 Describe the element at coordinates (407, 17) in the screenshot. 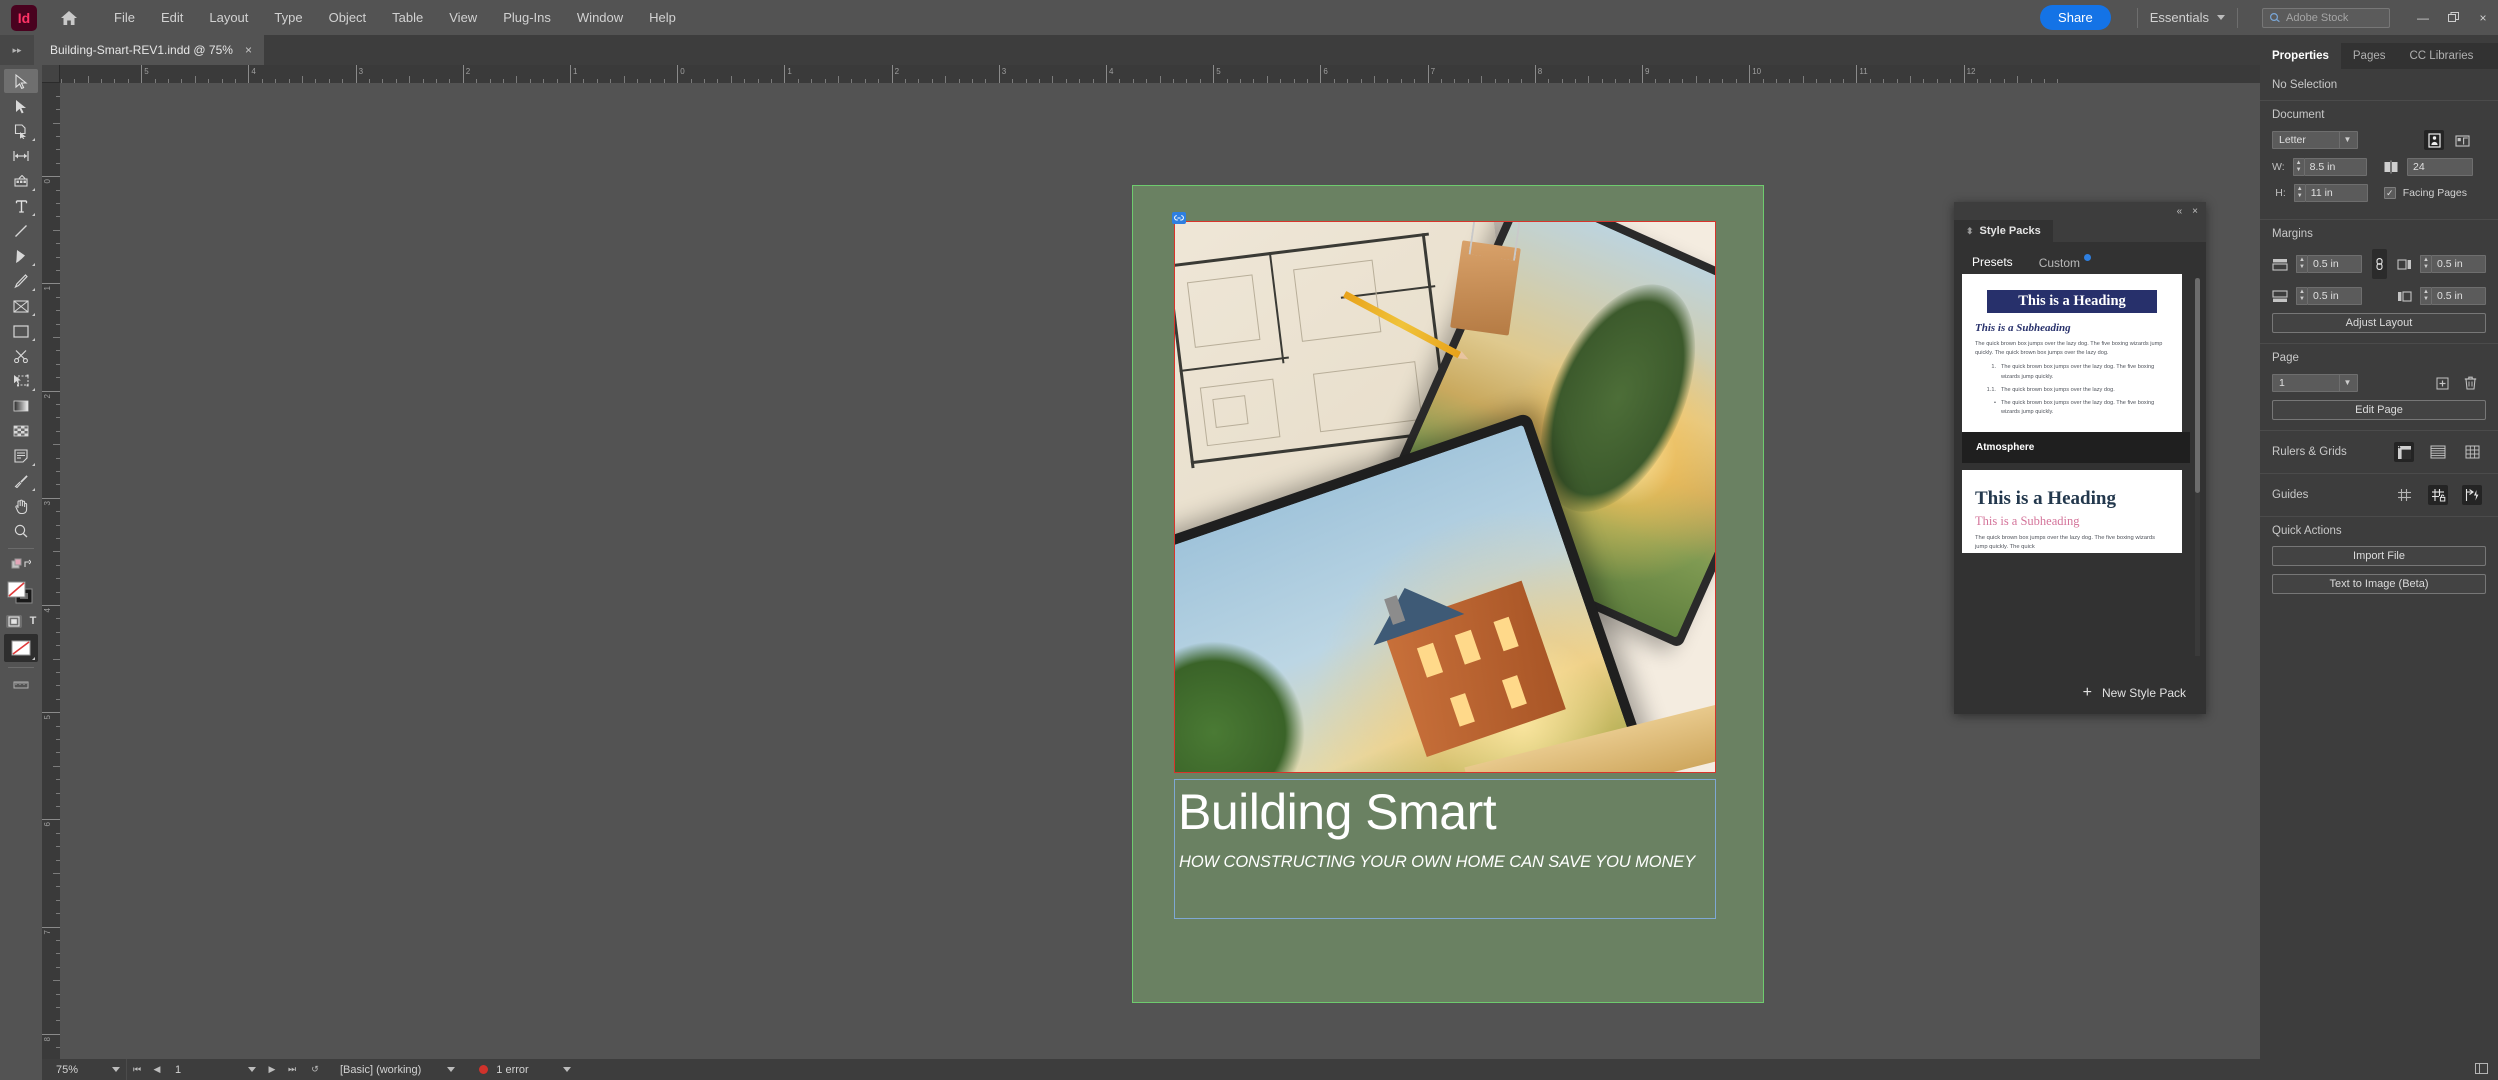

I see `menu-item-table: Table` at that location.